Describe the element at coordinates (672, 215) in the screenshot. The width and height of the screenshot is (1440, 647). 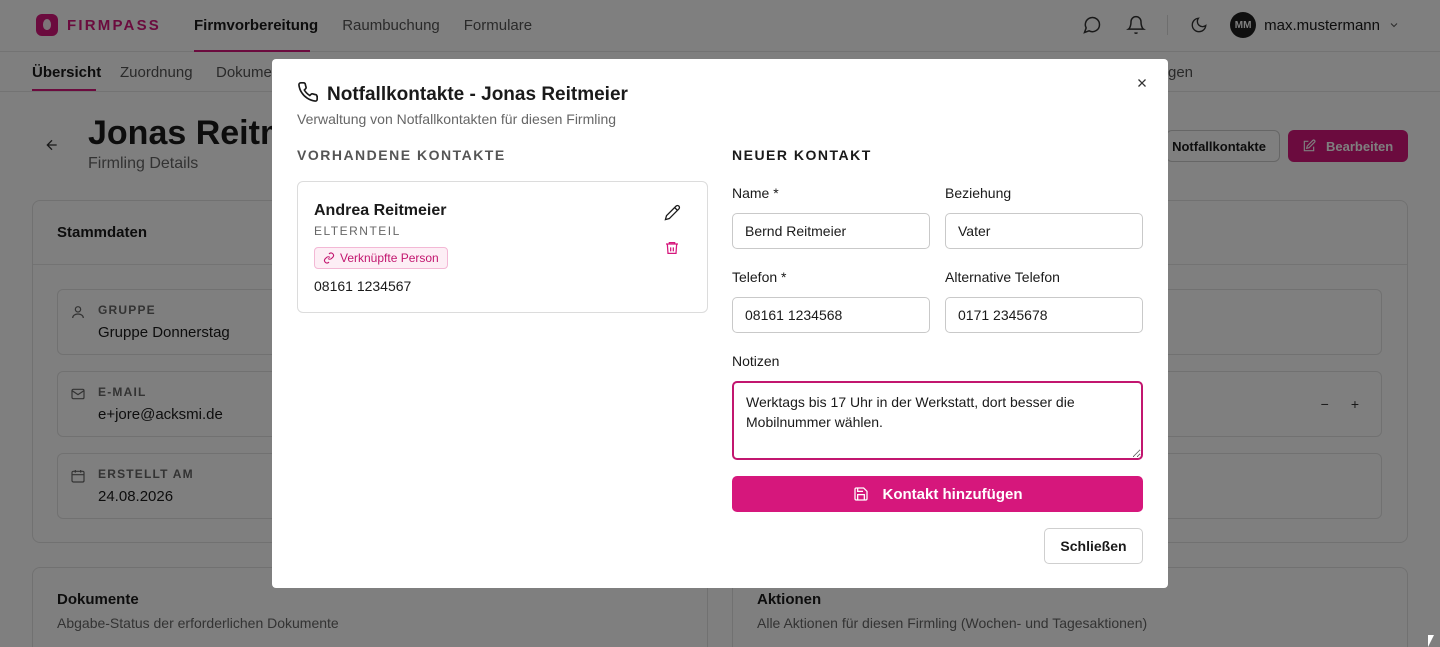
I see `pencil-icon` at that location.